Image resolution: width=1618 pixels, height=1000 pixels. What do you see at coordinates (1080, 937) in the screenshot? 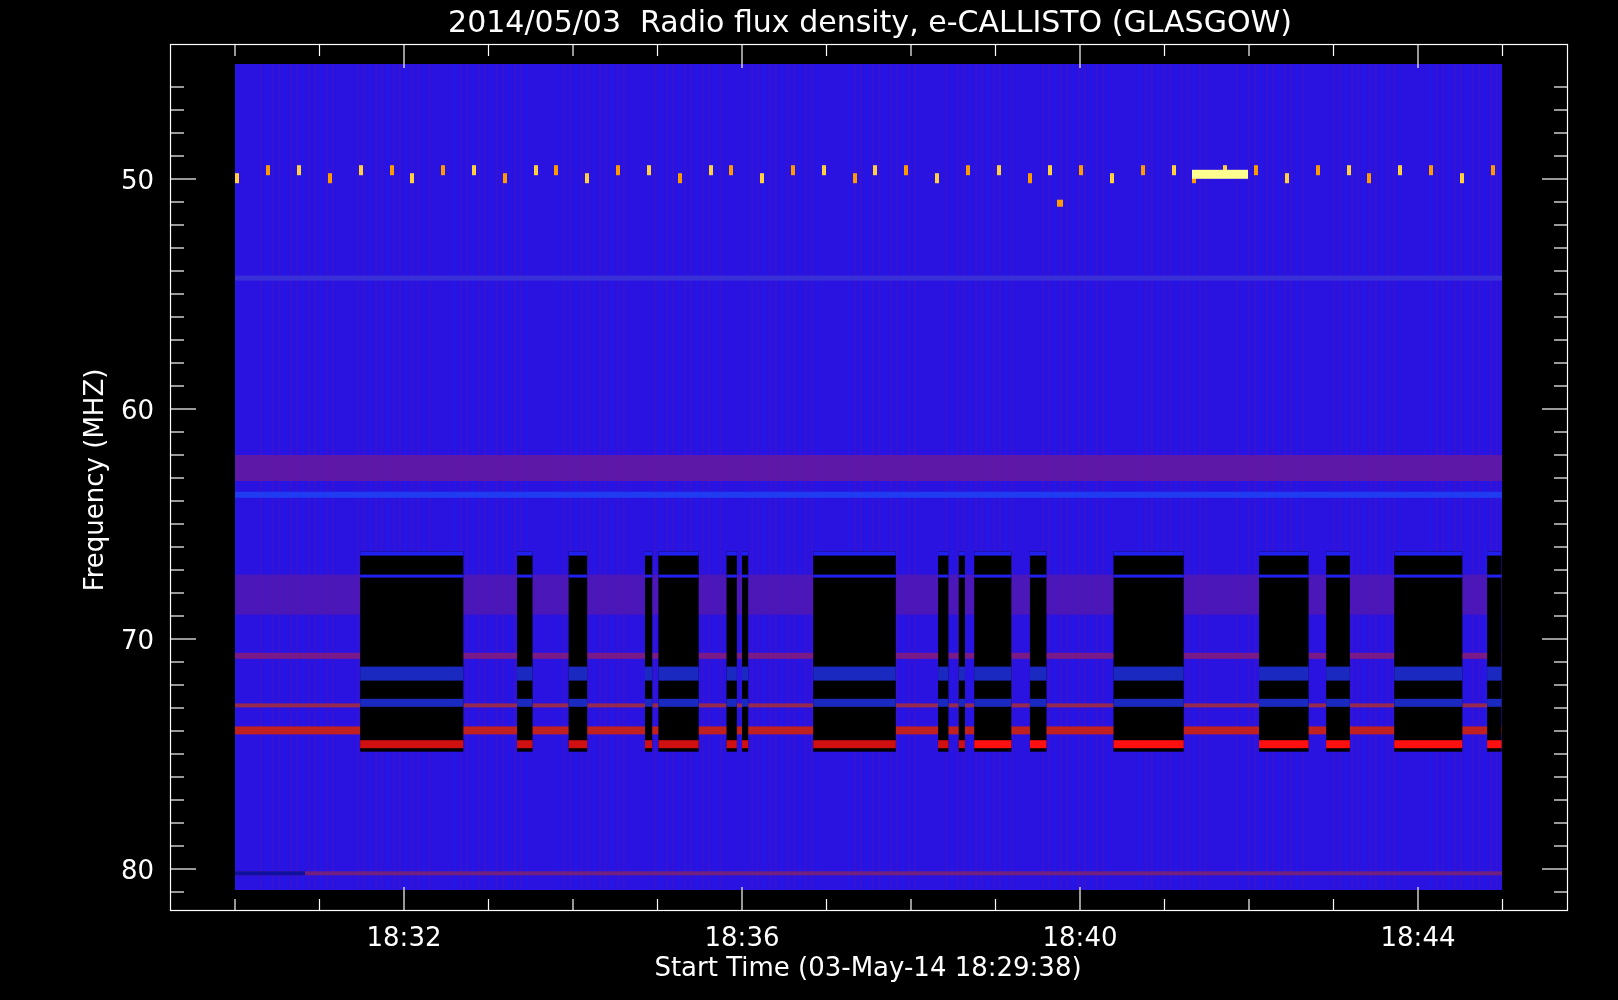
I see `x-tick-label: 18:40` at bounding box center [1080, 937].